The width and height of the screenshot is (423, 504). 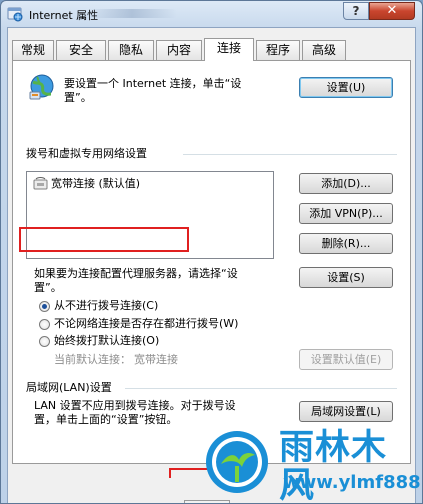 I want to click on radio-always-dial, so click(x=44, y=341).